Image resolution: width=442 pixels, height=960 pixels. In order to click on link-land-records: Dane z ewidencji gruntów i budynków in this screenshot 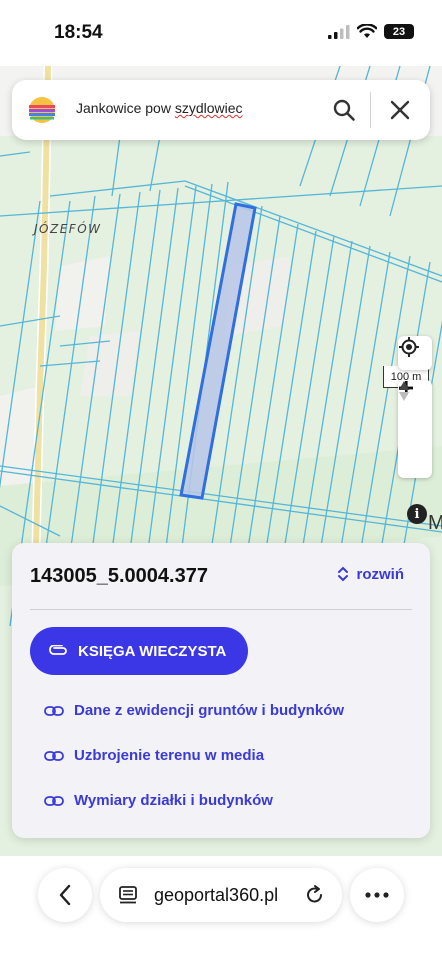, I will do `click(194, 710)`.